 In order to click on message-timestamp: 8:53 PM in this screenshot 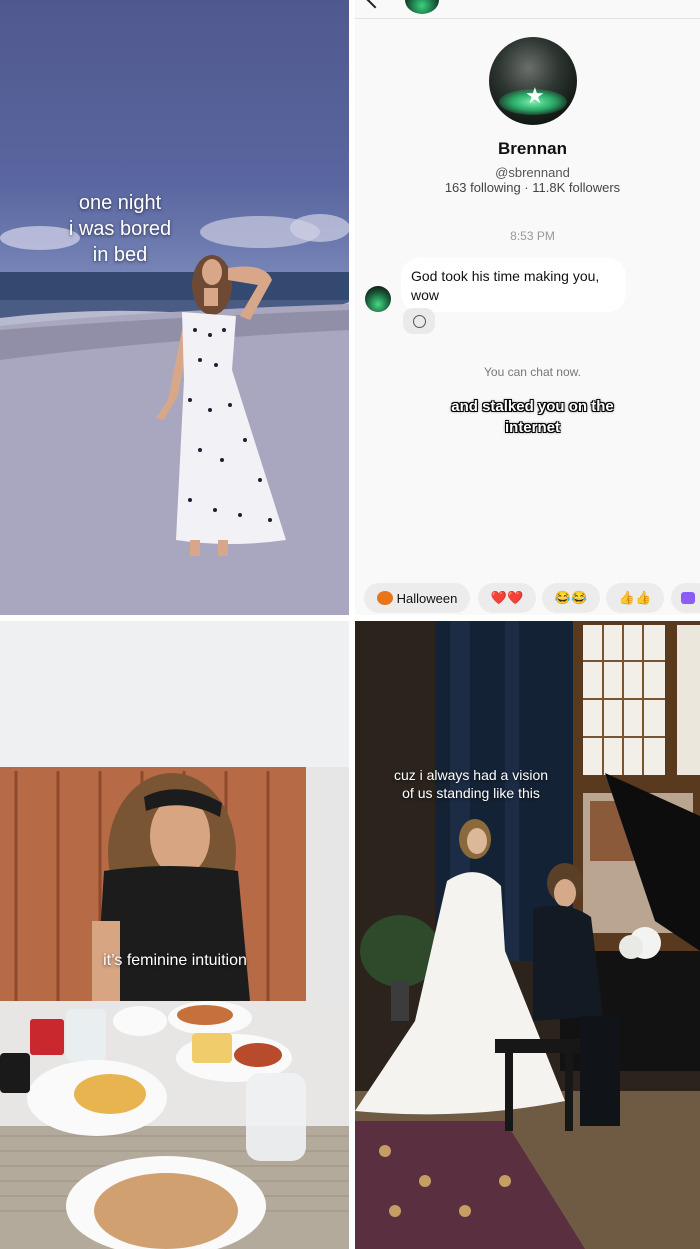, I will do `click(532, 236)`.